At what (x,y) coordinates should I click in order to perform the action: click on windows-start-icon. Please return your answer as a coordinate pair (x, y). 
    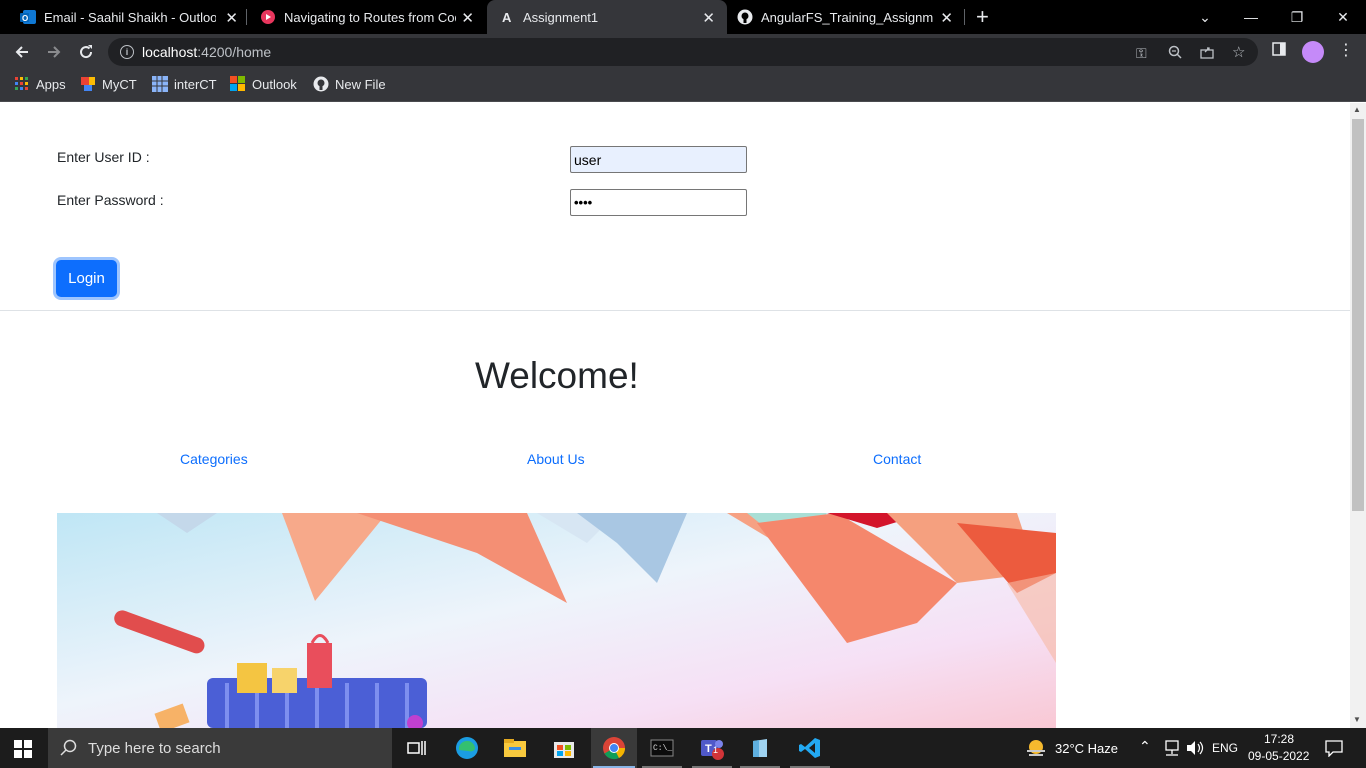
    Looking at the image, I should click on (23, 749).